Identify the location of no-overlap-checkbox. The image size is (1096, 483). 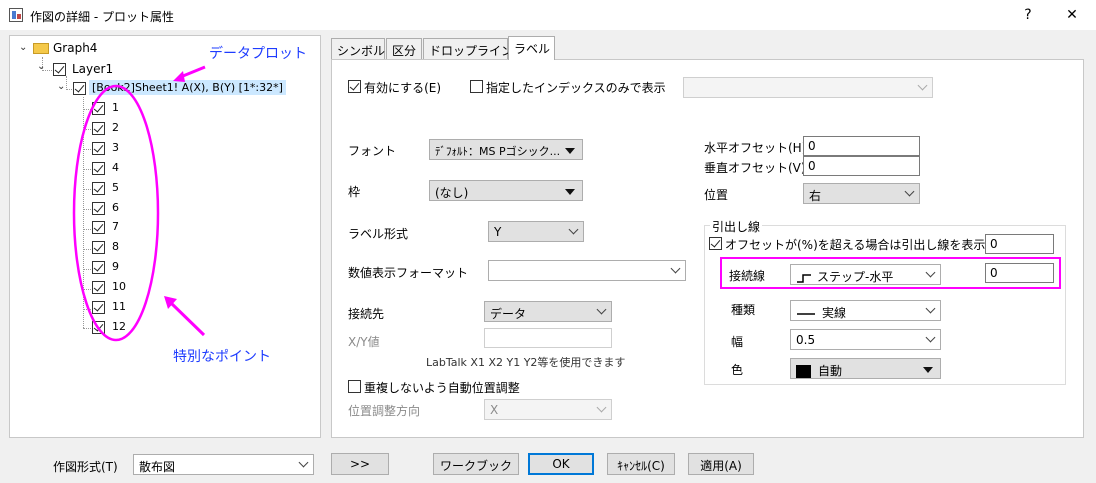
(354, 386).